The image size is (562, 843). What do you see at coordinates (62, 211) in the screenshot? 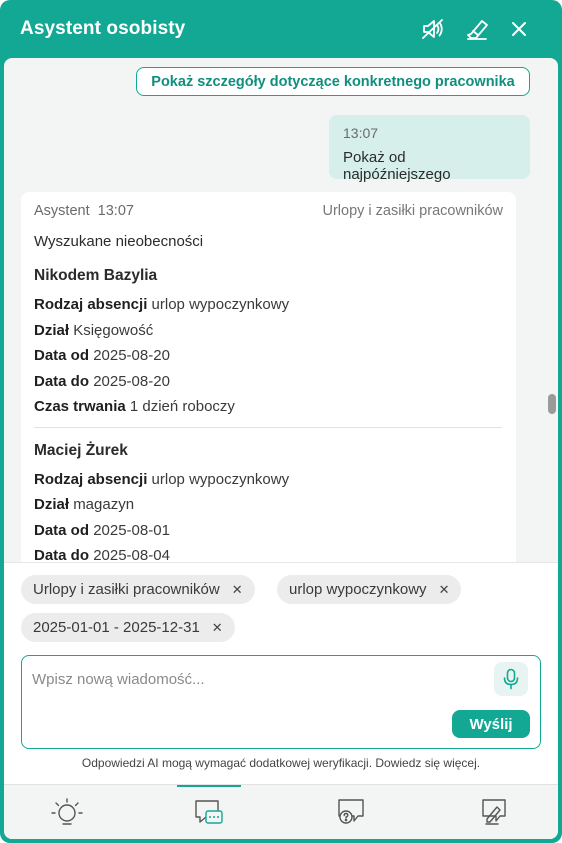
I see `assistant-sender-name: Asystent` at bounding box center [62, 211].